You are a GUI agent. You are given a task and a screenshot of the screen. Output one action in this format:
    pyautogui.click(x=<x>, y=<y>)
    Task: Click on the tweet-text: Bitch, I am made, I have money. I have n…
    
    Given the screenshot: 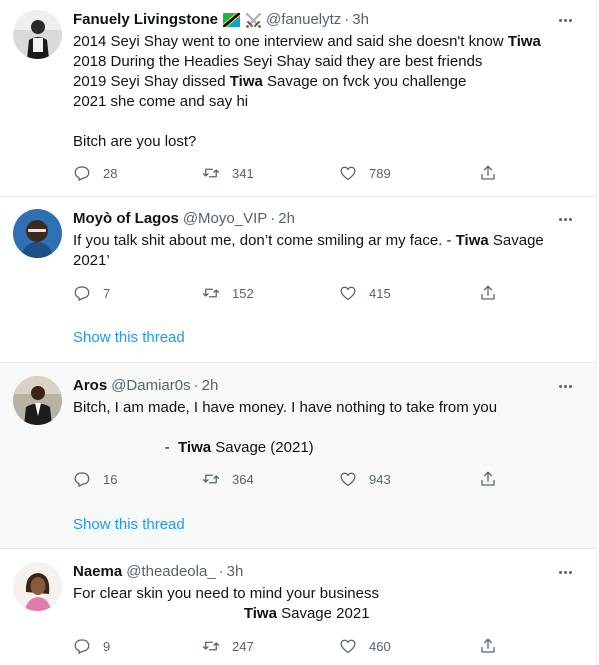 What is the action you would take?
    pyautogui.click(x=325, y=428)
    